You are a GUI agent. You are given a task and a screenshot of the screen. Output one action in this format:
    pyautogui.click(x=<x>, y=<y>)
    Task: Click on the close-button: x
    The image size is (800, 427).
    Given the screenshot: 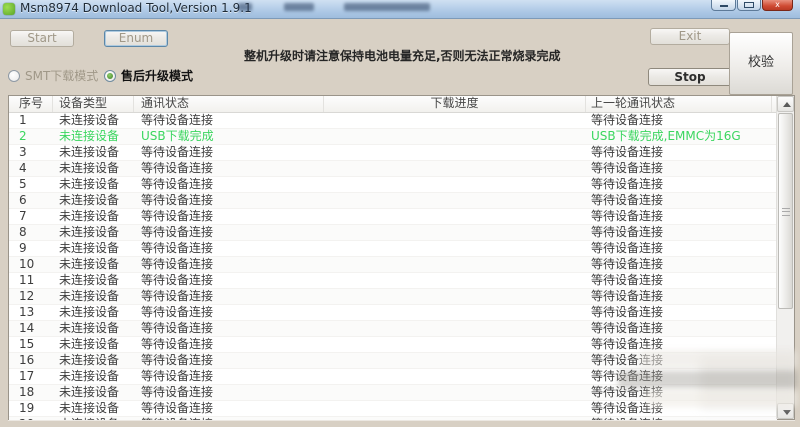 What is the action you would take?
    pyautogui.click(x=777, y=5)
    